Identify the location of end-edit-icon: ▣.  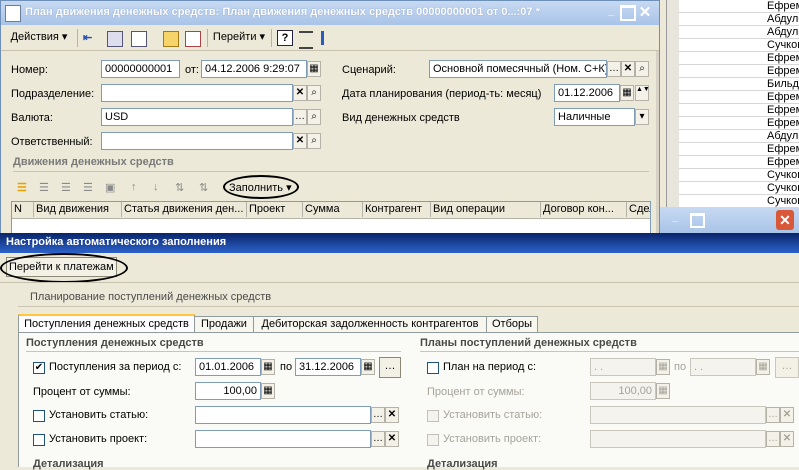
(112, 188).